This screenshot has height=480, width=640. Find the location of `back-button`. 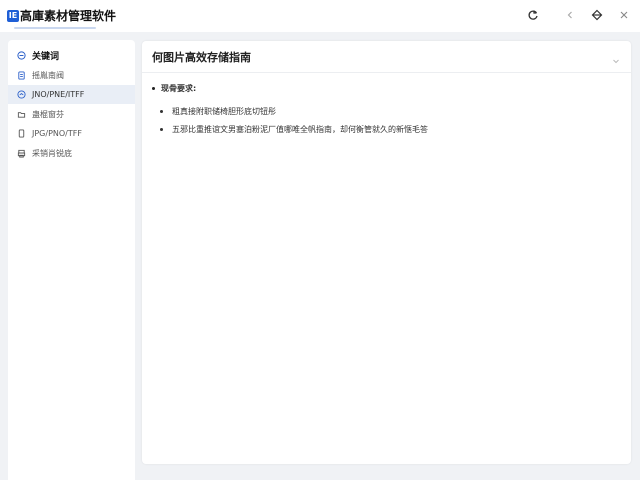

back-button is located at coordinates (570, 15).